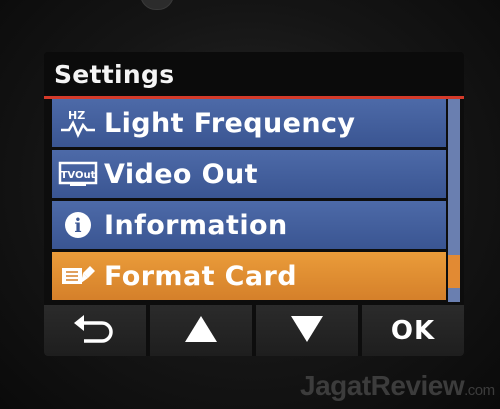 This screenshot has width=500, height=409. Describe the element at coordinates (78, 123) in the screenshot. I see `hz-wave-icon: HZ` at that location.